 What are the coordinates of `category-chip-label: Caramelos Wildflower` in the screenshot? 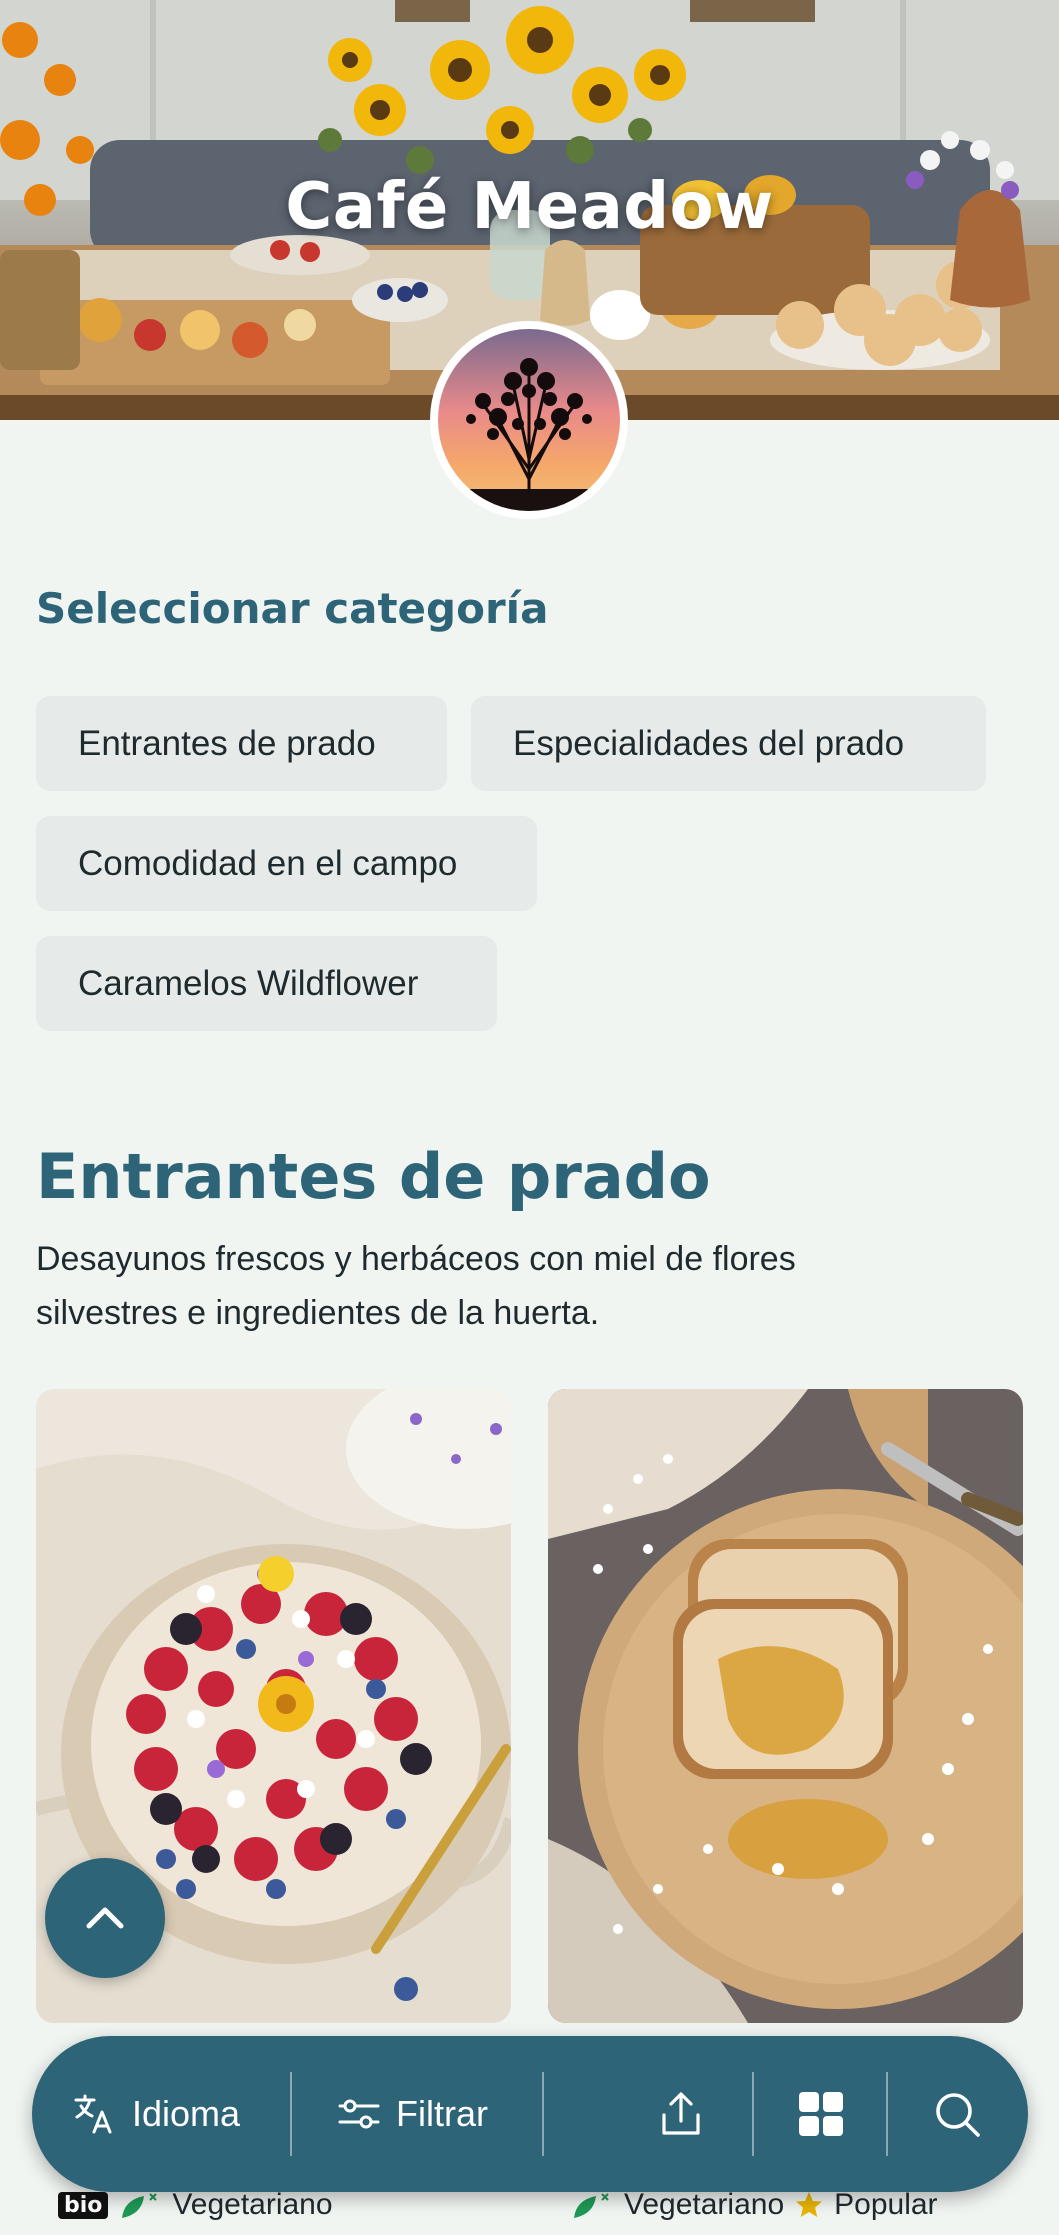 It's located at (248, 983).